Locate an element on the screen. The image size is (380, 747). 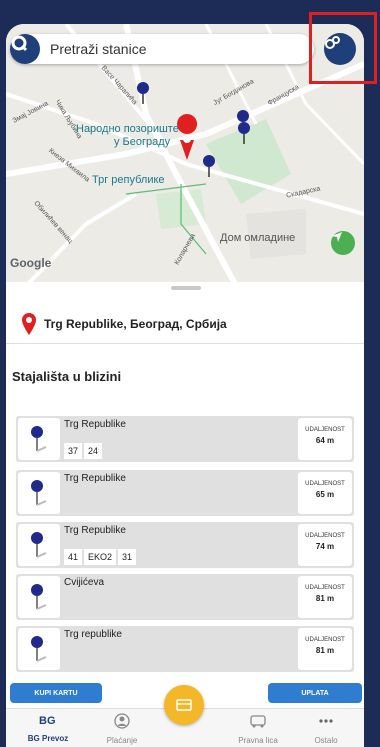
nav-item-payment: Plaćanje is located at coordinates (122, 729).